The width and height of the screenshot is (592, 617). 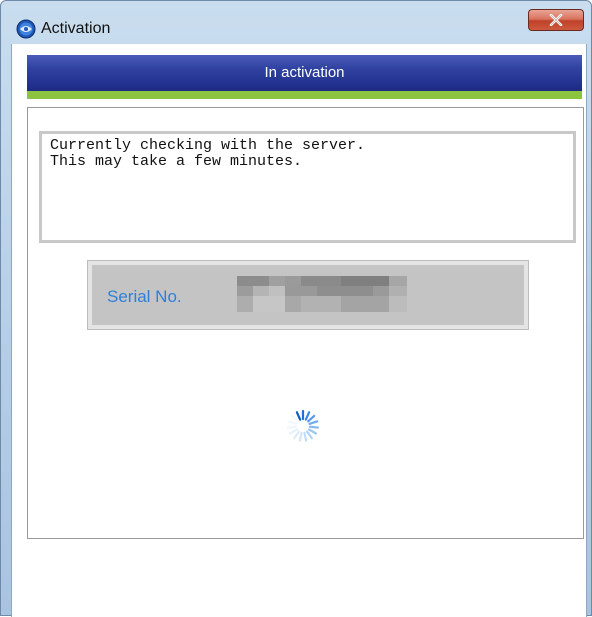 I want to click on serial-value-obscured, so click(x=322, y=294).